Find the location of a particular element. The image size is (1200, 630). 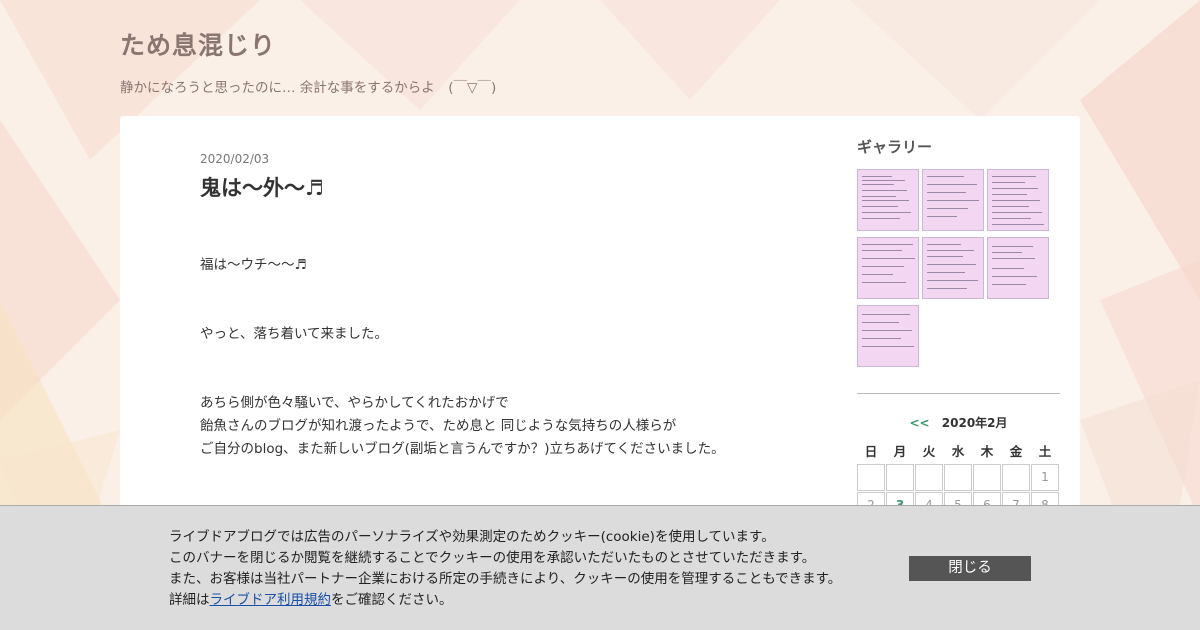

cookie-close-button: 閉じる is located at coordinates (970, 568).